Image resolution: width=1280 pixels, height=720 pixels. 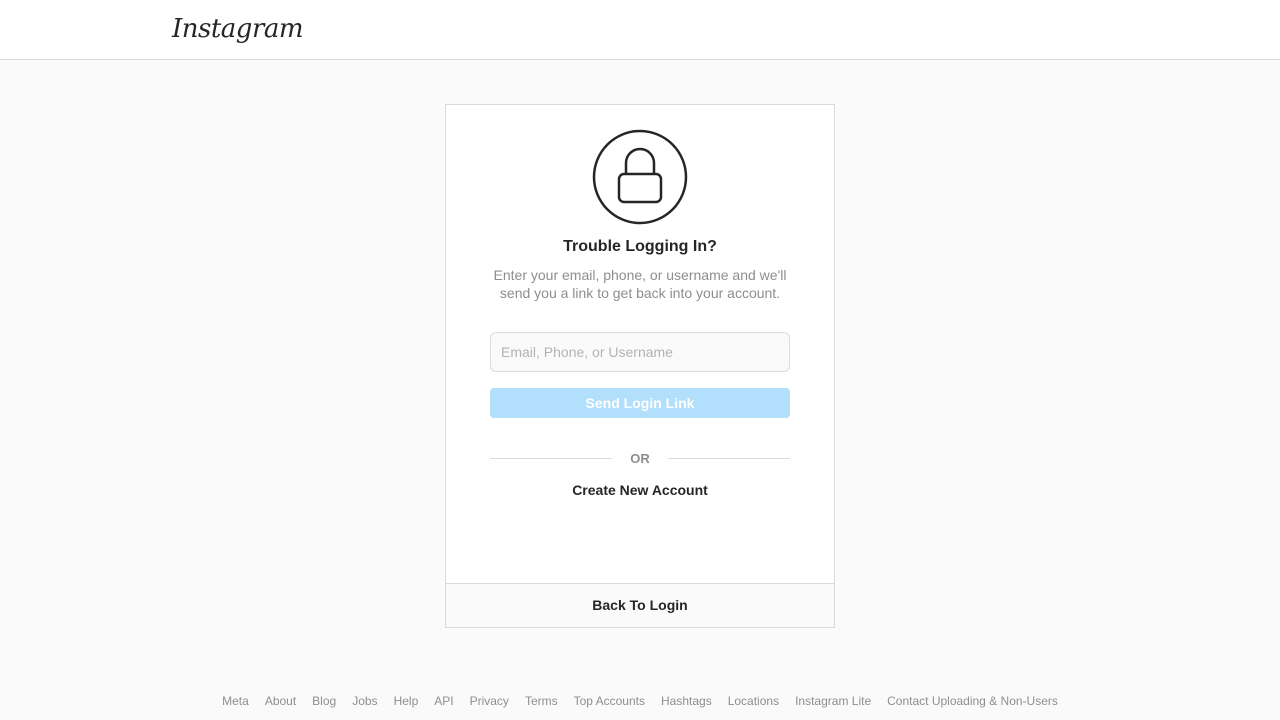 What do you see at coordinates (640, 352) in the screenshot?
I see `identifier-input` at bounding box center [640, 352].